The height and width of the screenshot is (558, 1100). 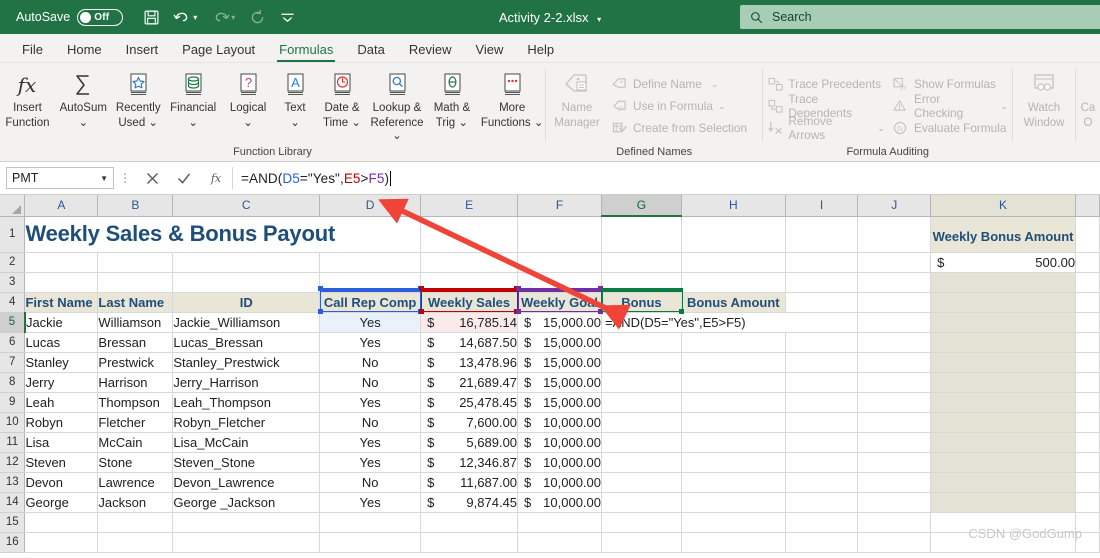 What do you see at coordinates (370, 462) in the screenshot?
I see `cell-d12: Yes` at bounding box center [370, 462].